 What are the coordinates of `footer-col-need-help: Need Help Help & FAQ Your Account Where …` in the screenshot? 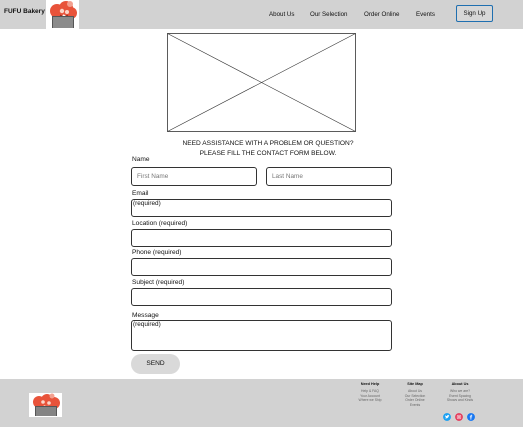 It's located at (370, 392).